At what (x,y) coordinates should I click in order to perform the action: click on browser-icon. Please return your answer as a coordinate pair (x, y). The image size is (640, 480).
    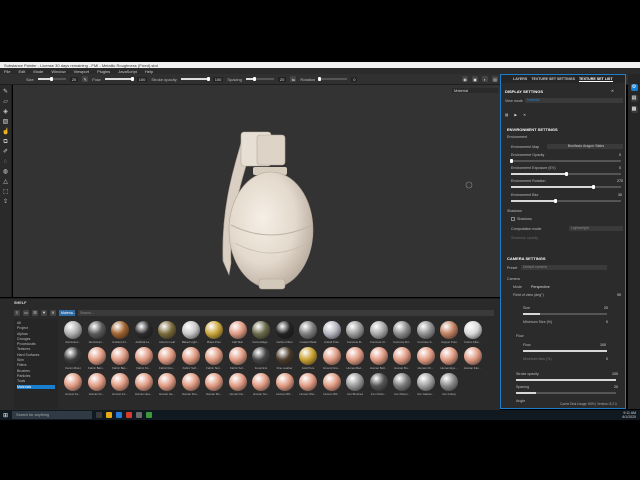
    Looking at the image, I should click on (119, 415).